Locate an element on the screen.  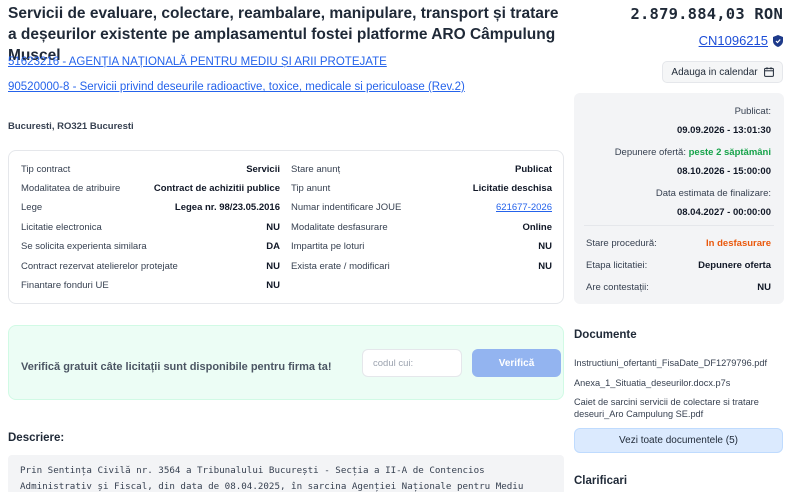
detail-label: Contract rezervat atelierelor protejate is located at coordinates (99, 266).